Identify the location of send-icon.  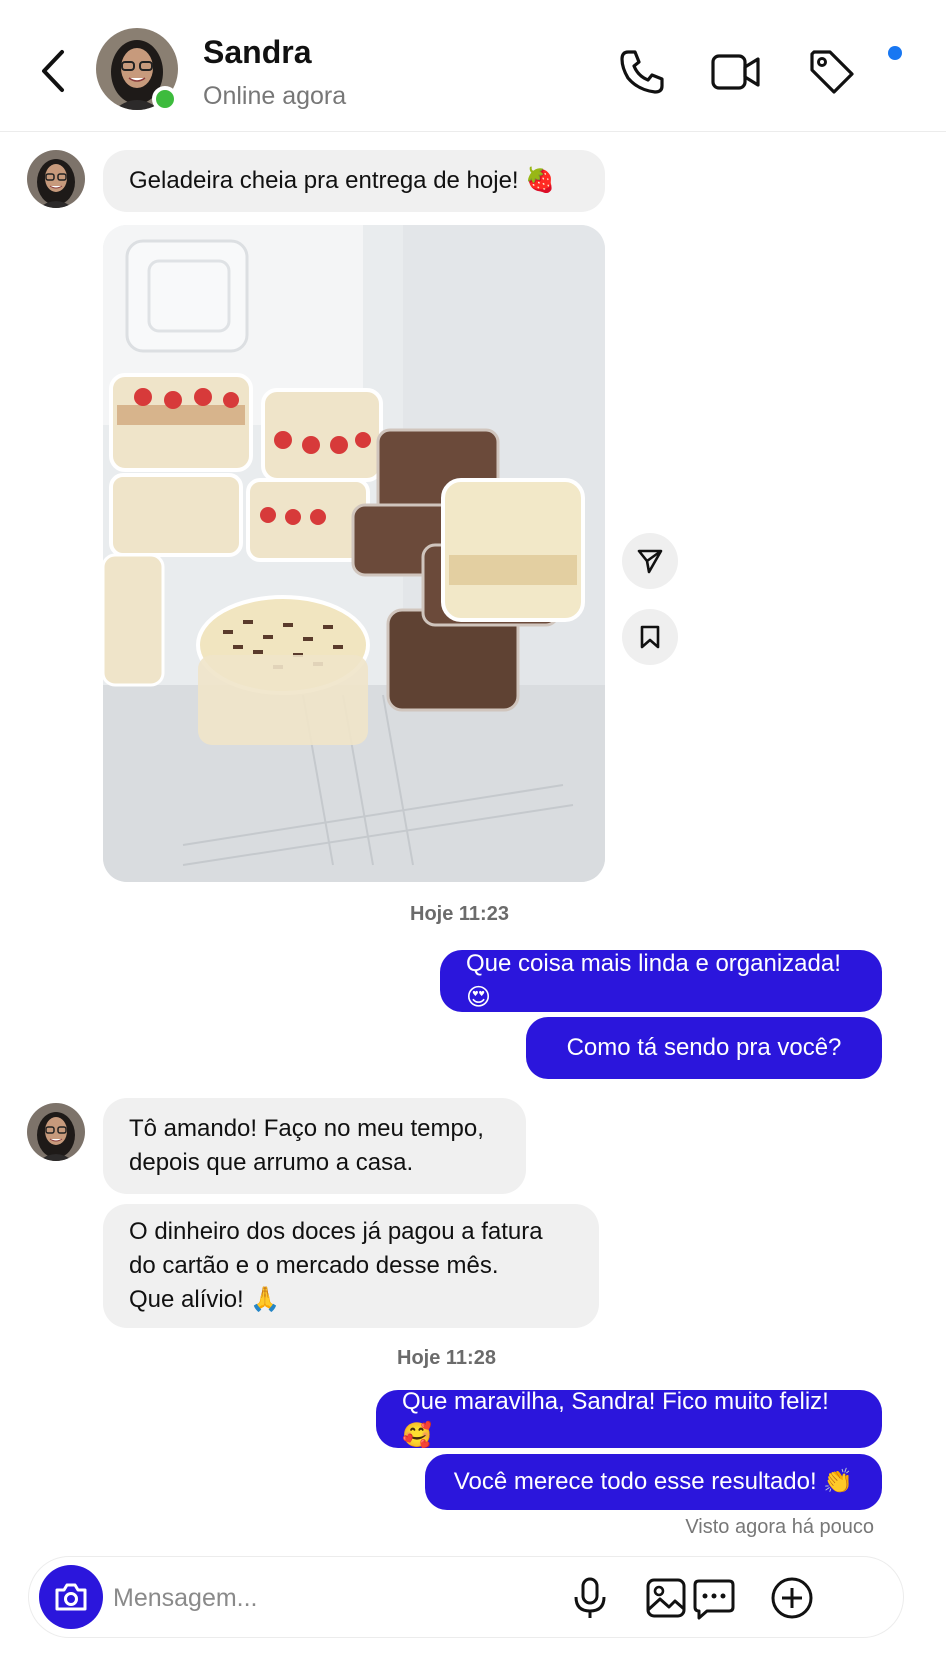
(650, 561).